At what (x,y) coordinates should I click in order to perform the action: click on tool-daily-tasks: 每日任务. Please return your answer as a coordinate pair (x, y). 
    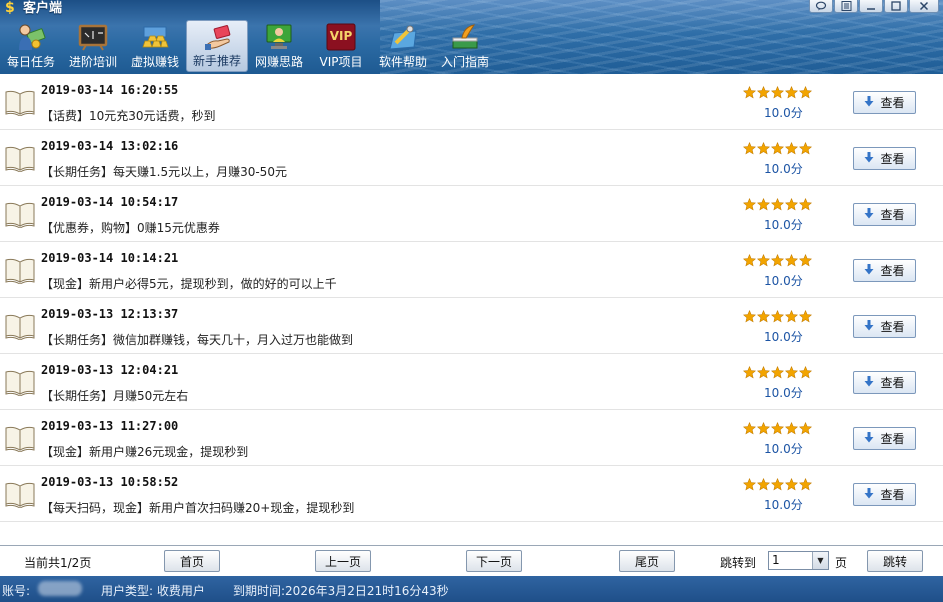
    Looking at the image, I should click on (31, 46).